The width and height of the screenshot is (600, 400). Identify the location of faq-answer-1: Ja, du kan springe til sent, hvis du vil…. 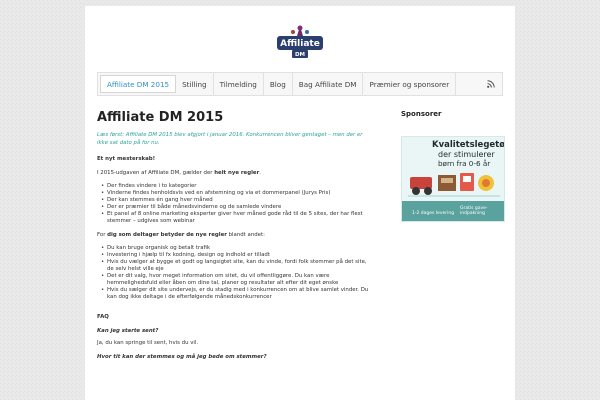
(148, 343).